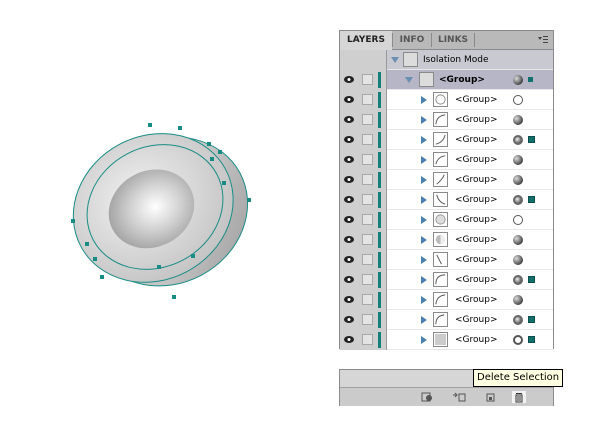 The height and width of the screenshot is (435, 600). I want to click on canvas-artwork, so click(160, 210).